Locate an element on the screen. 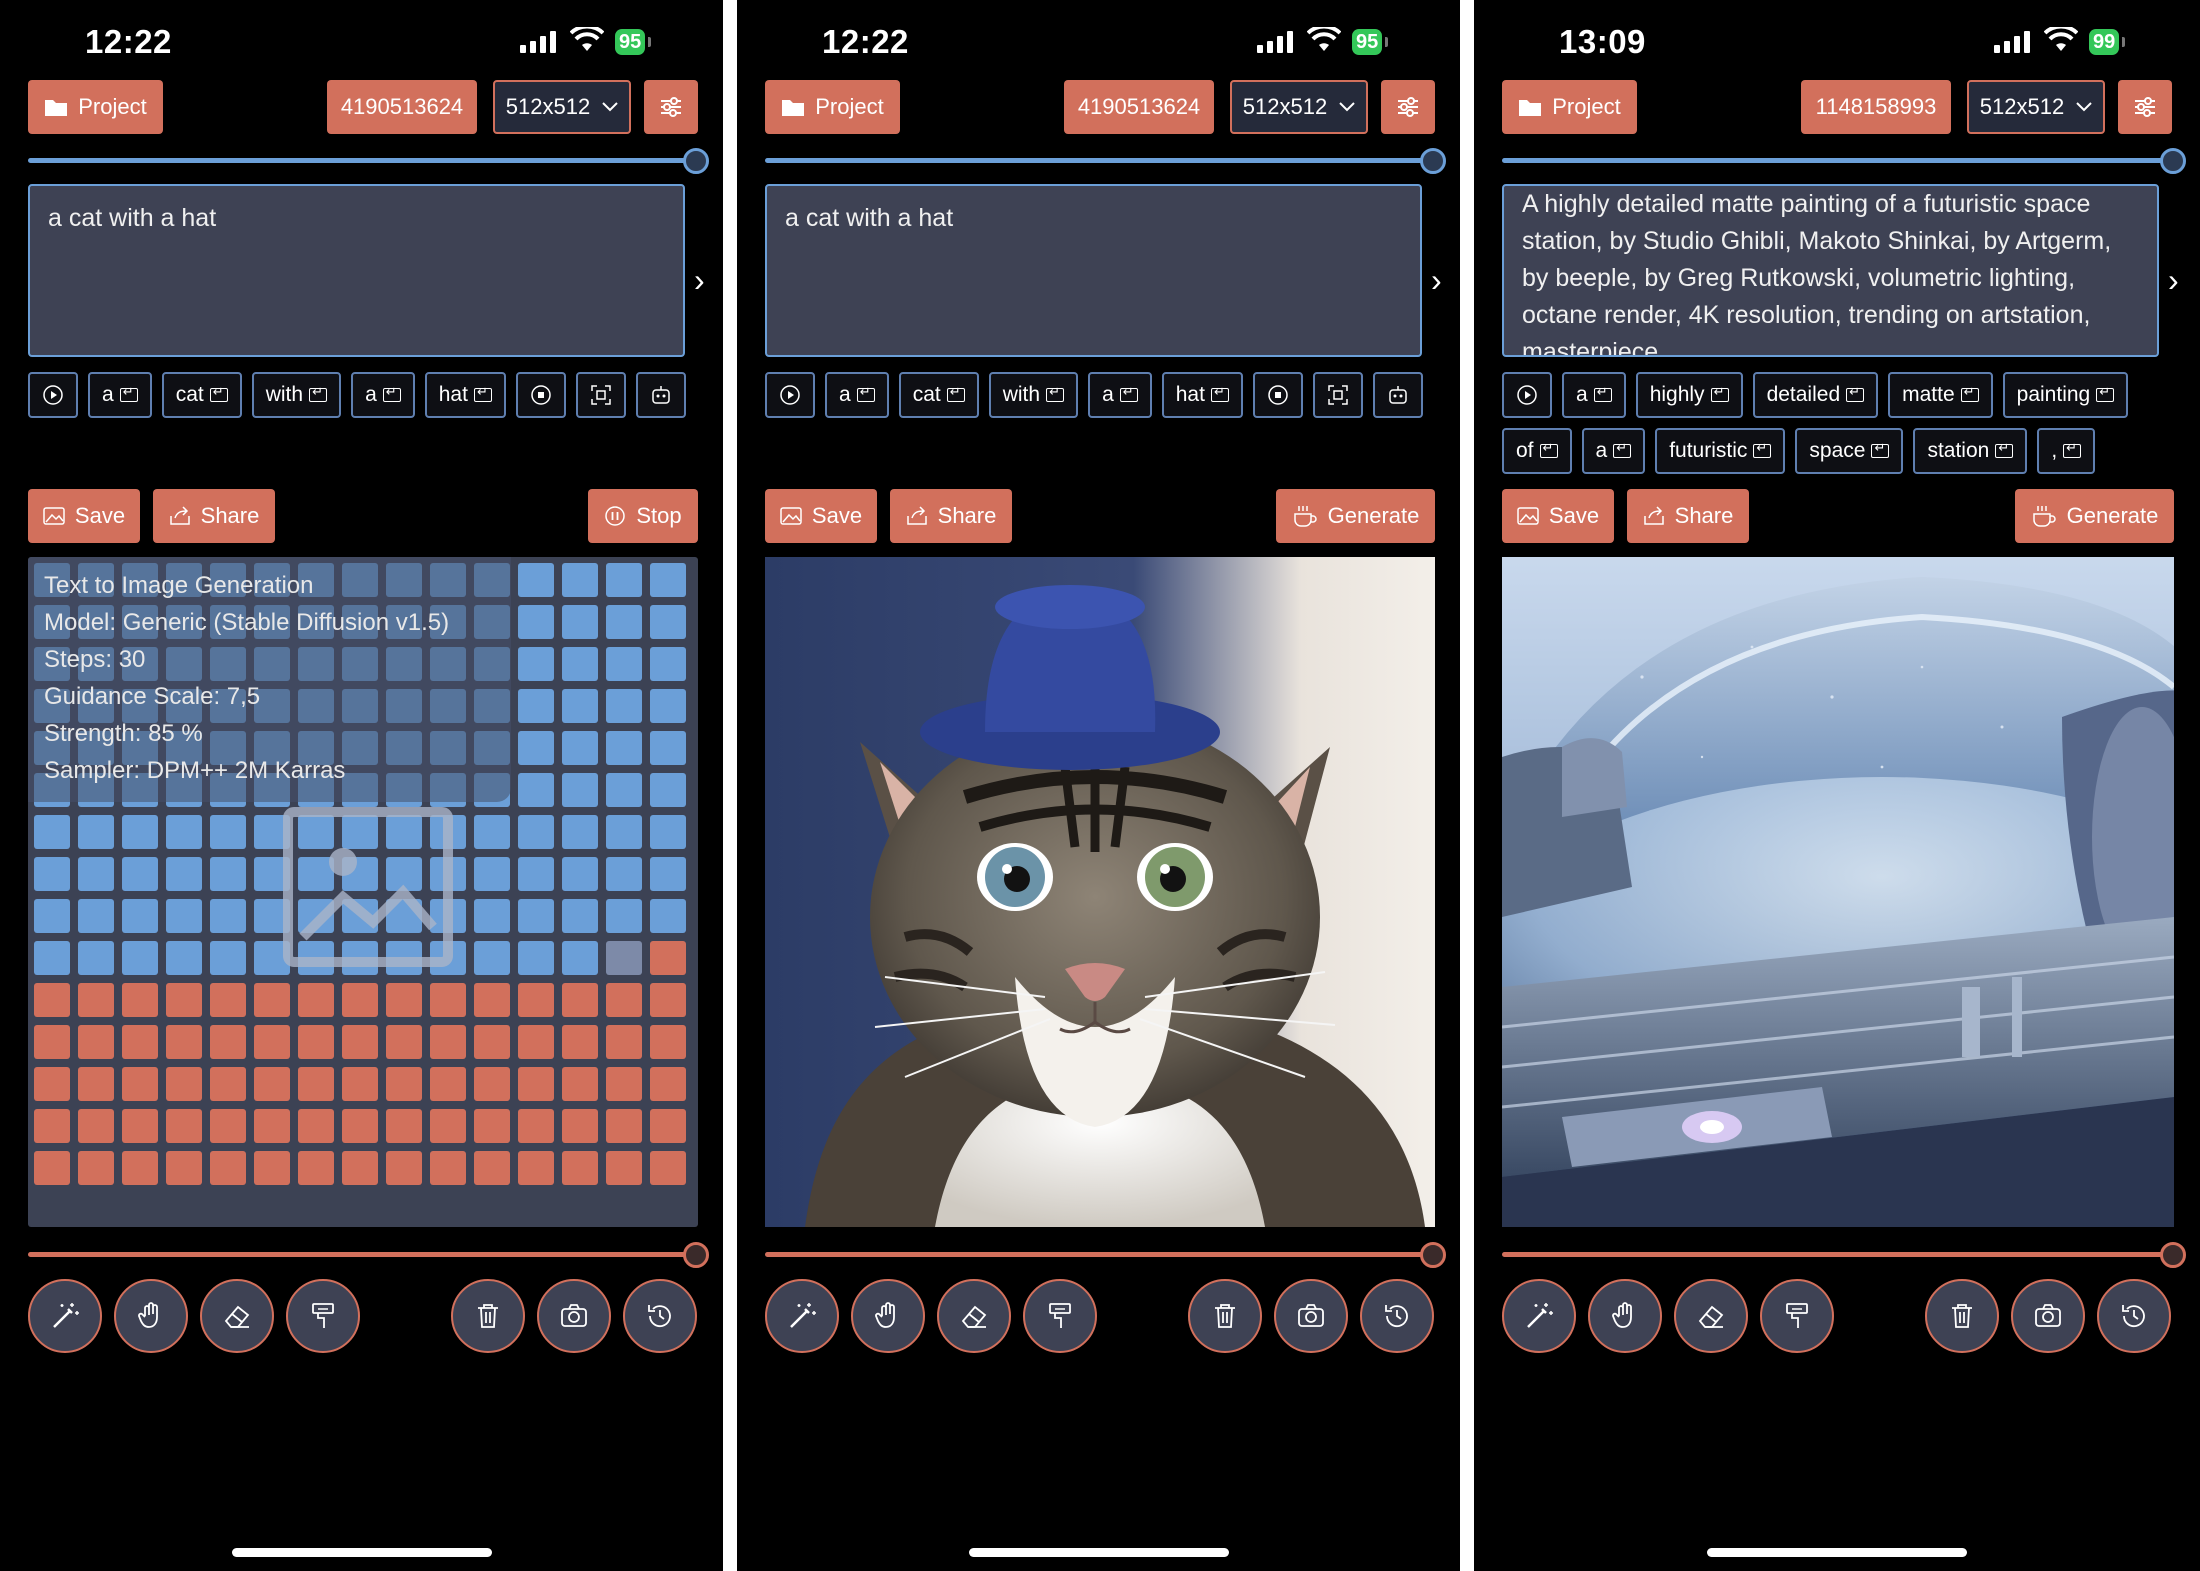 Image resolution: width=2200 pixels, height=1571 pixels. token-chip: detailed is located at coordinates (1815, 395).